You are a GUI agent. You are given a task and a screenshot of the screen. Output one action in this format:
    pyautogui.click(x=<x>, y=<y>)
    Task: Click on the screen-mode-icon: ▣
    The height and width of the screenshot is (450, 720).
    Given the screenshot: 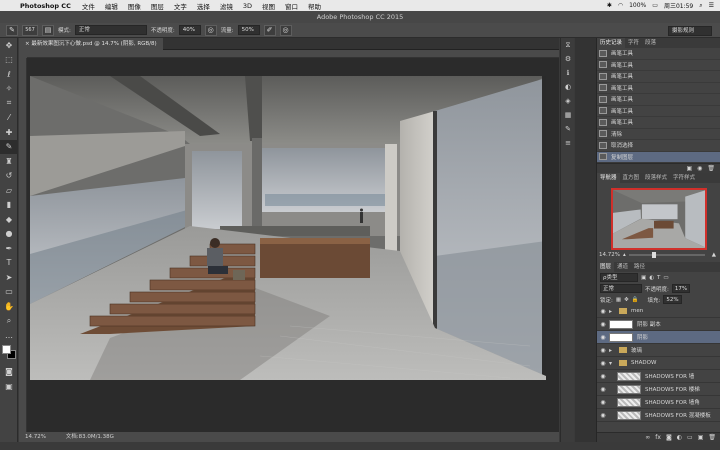 What is the action you would take?
    pyautogui.click(x=9, y=386)
    